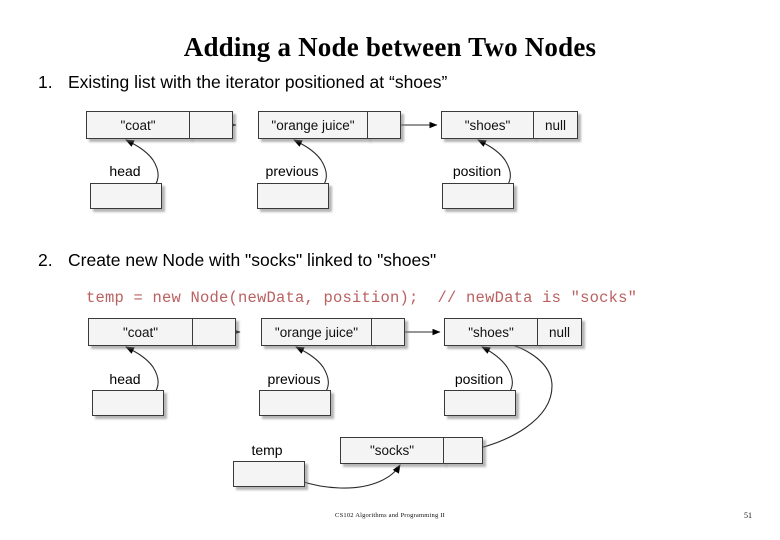 The image size is (780, 540). I want to click on d2-node-shoes: "shoes", so click(491, 332).